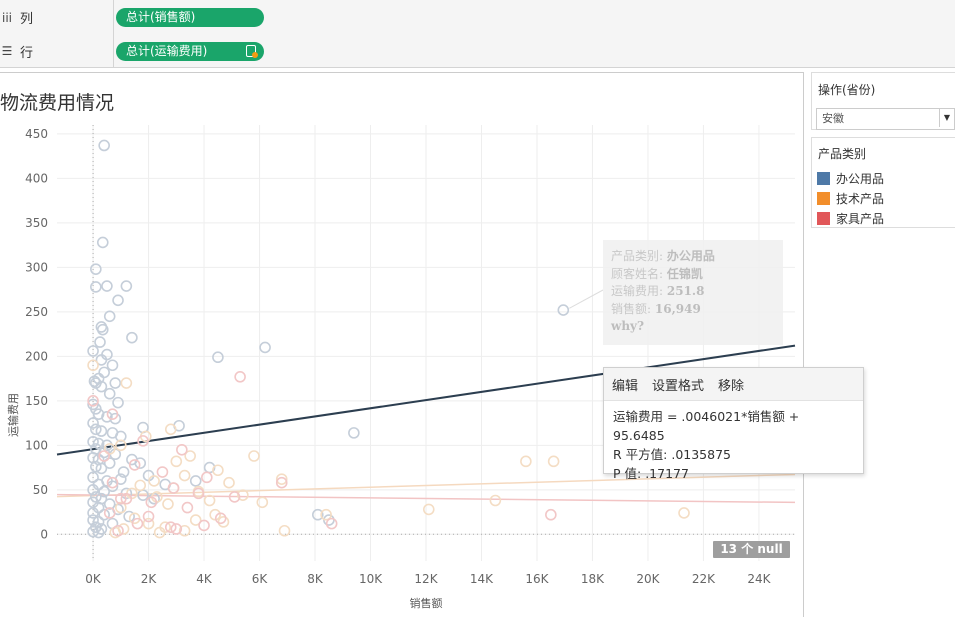 Image resolution: width=955 pixels, height=617 pixels. Describe the element at coordinates (751, 549) in the screenshot. I see `null-indicator: 13 个 null` at that location.